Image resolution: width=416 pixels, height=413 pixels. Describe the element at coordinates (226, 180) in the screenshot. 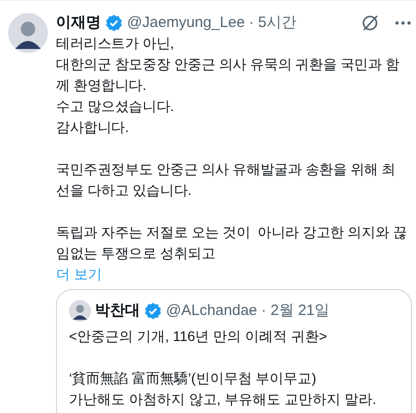

I see `post-text: 국민주권정부도 안중근 의사 유해발굴과 송환을 위해 최 선을 다하고 있습니다.` at that location.